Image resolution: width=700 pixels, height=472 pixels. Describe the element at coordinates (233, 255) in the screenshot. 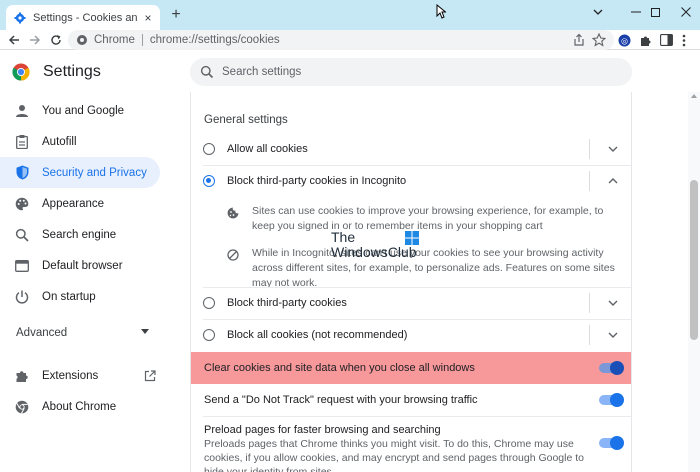

I see `block-icon` at that location.